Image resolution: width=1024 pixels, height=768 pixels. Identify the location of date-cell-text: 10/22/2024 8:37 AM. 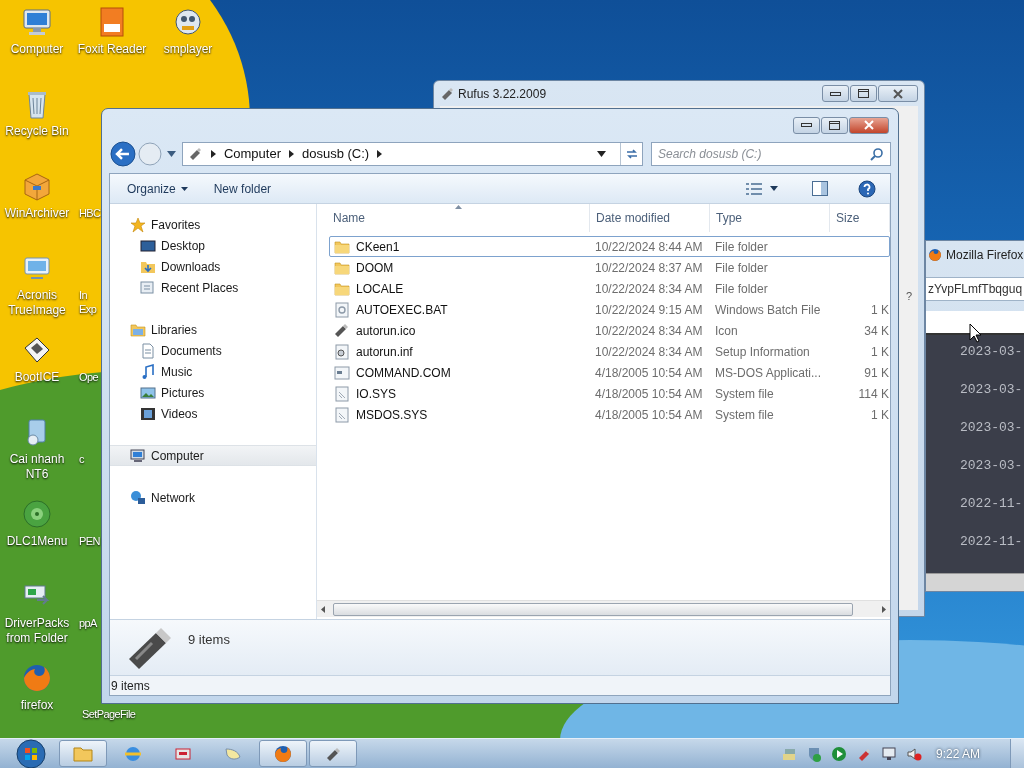
(649, 268).